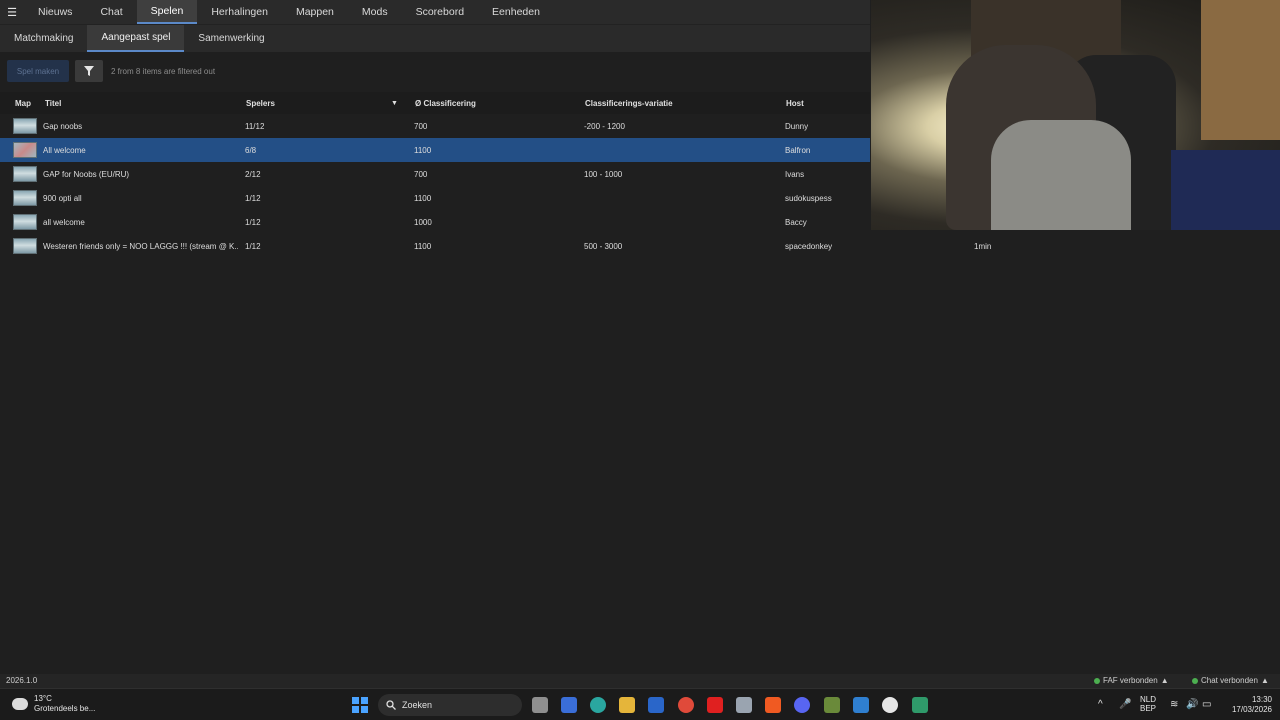  What do you see at coordinates (656, 705) in the screenshot?
I see `mail-icon` at bounding box center [656, 705].